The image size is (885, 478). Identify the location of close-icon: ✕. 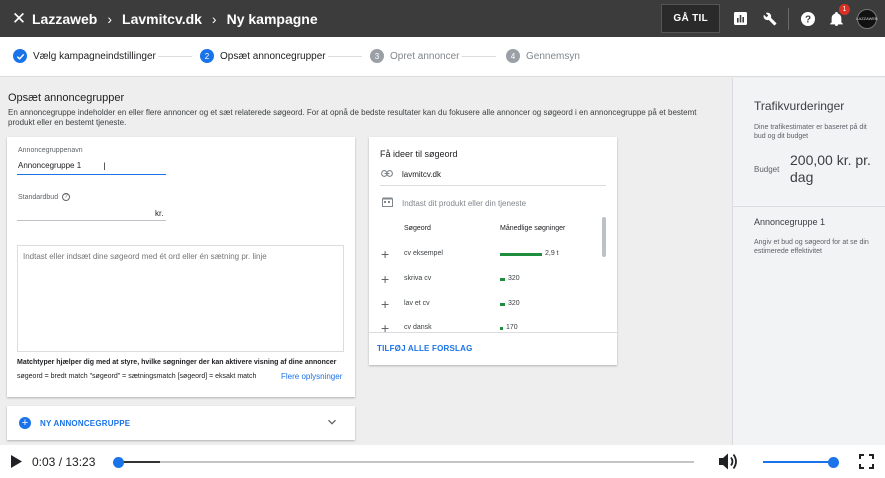
(19, 19).